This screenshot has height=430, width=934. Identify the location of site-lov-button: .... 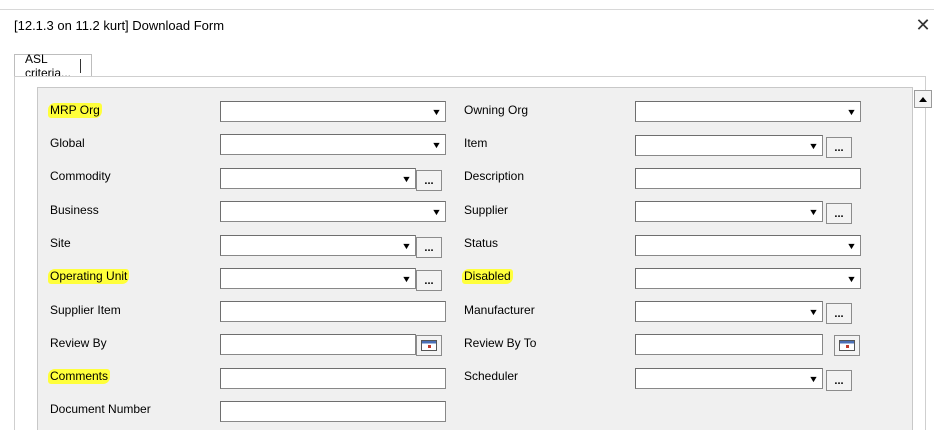
(429, 247).